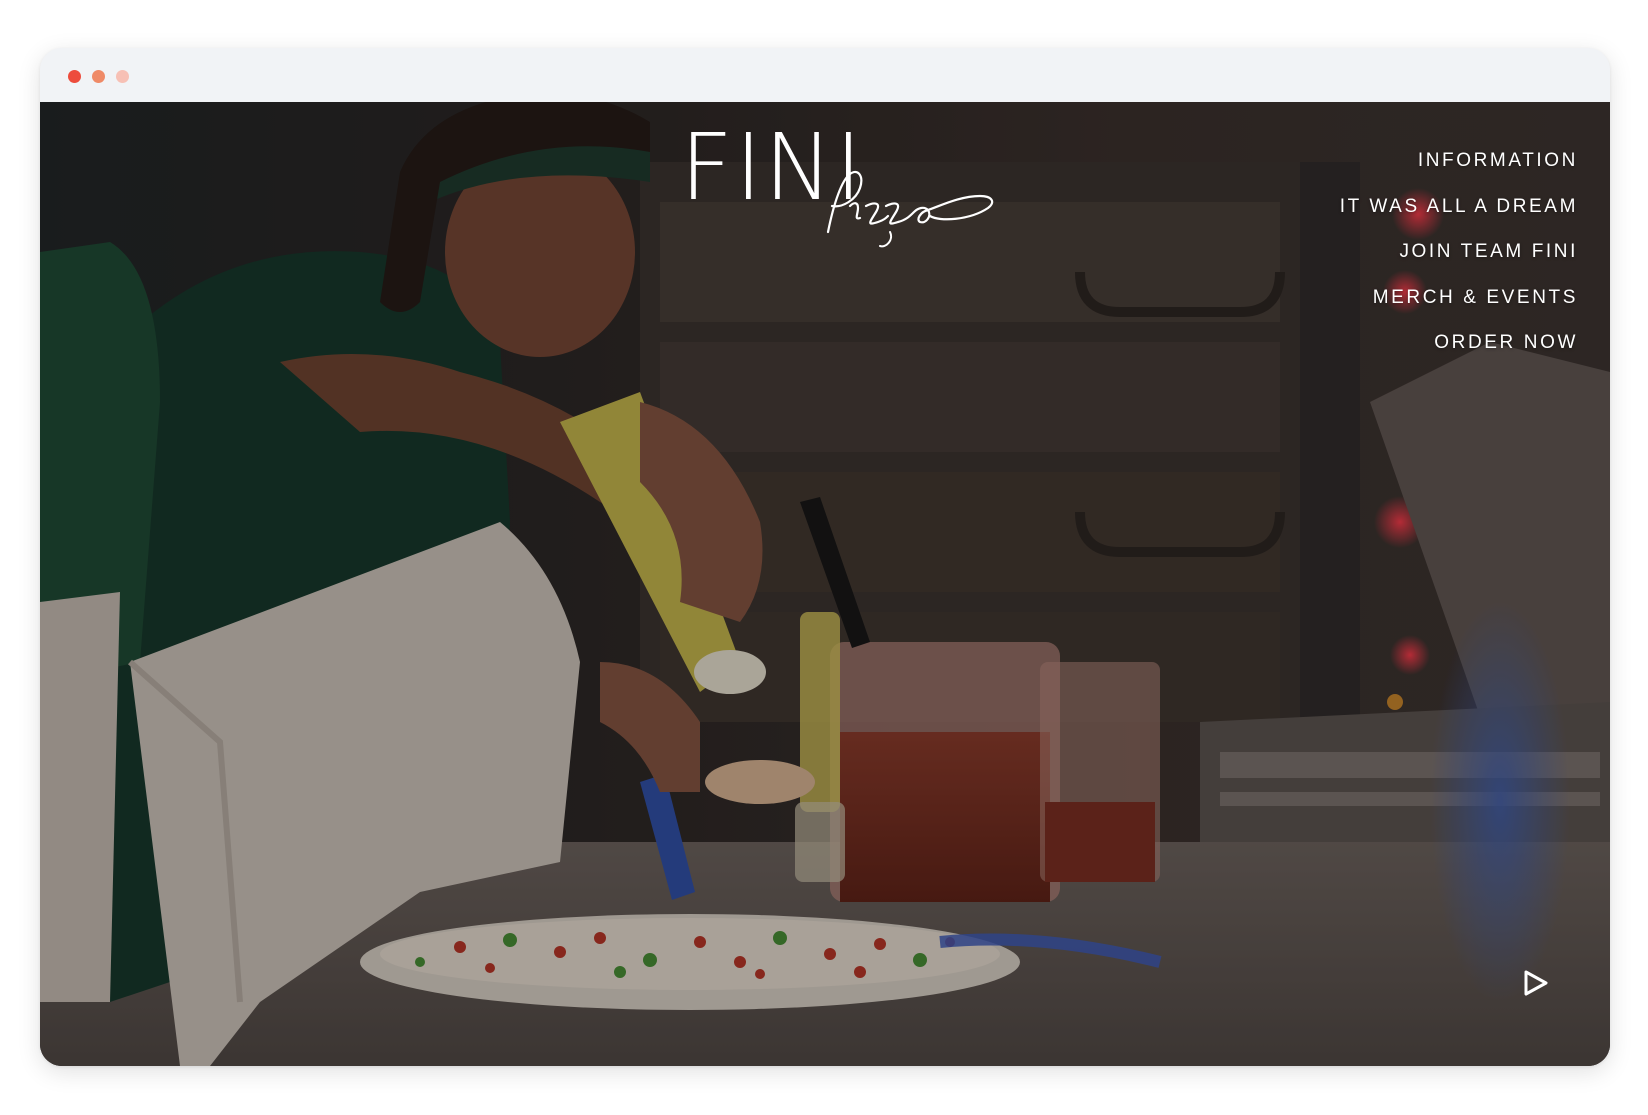 This screenshot has height=1115, width=1648. What do you see at coordinates (1535, 983) in the screenshot?
I see `play-icon` at bounding box center [1535, 983].